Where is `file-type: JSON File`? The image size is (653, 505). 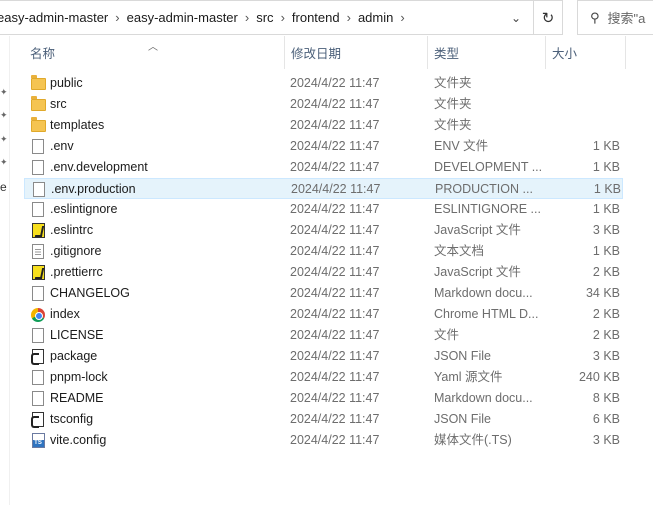 file-type: JSON File is located at coordinates (462, 419).